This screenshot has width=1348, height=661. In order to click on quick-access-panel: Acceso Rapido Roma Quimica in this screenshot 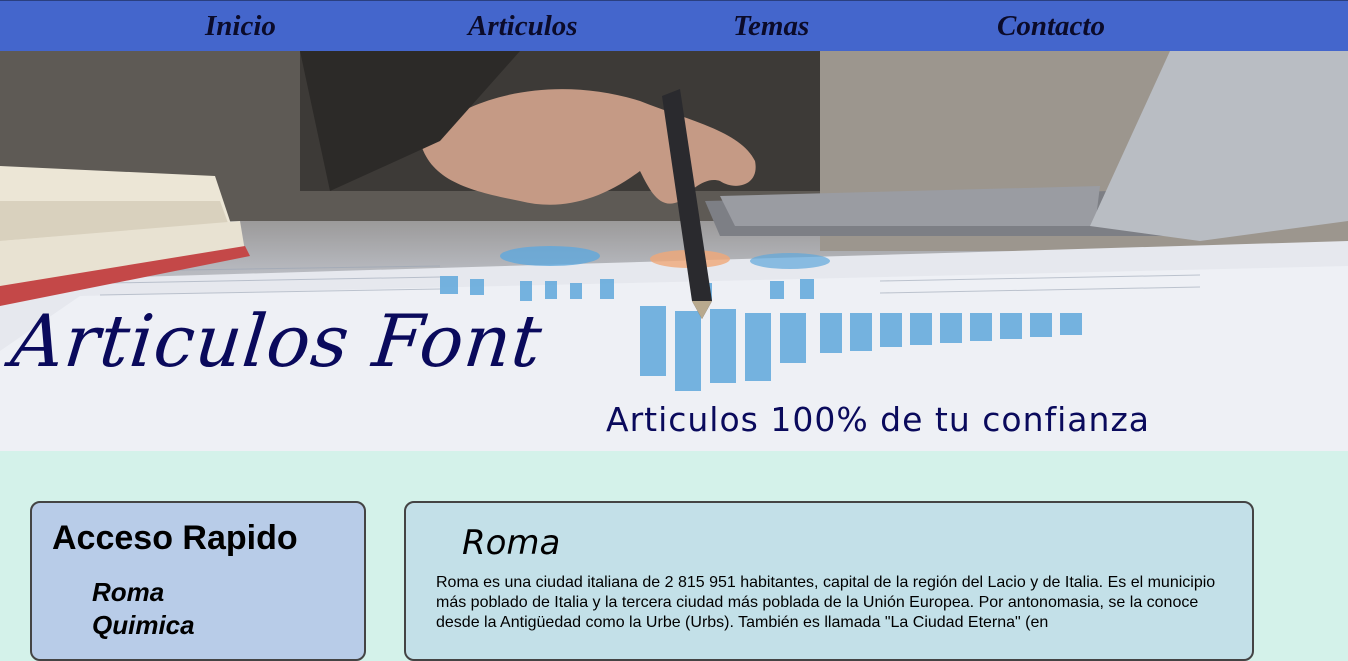, I will do `click(198, 581)`.